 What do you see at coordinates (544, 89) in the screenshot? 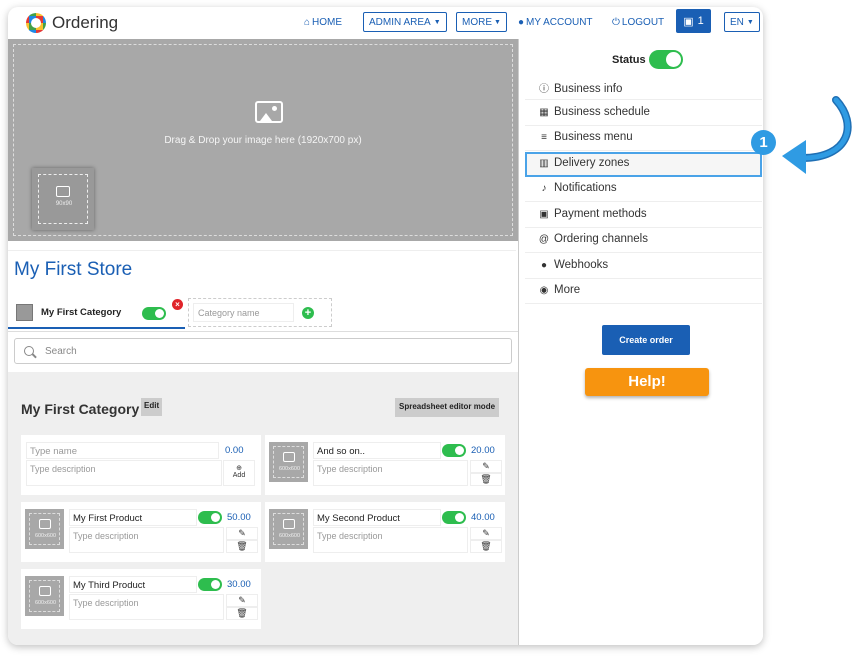
I see `info-icon: ⓘ` at bounding box center [544, 89].